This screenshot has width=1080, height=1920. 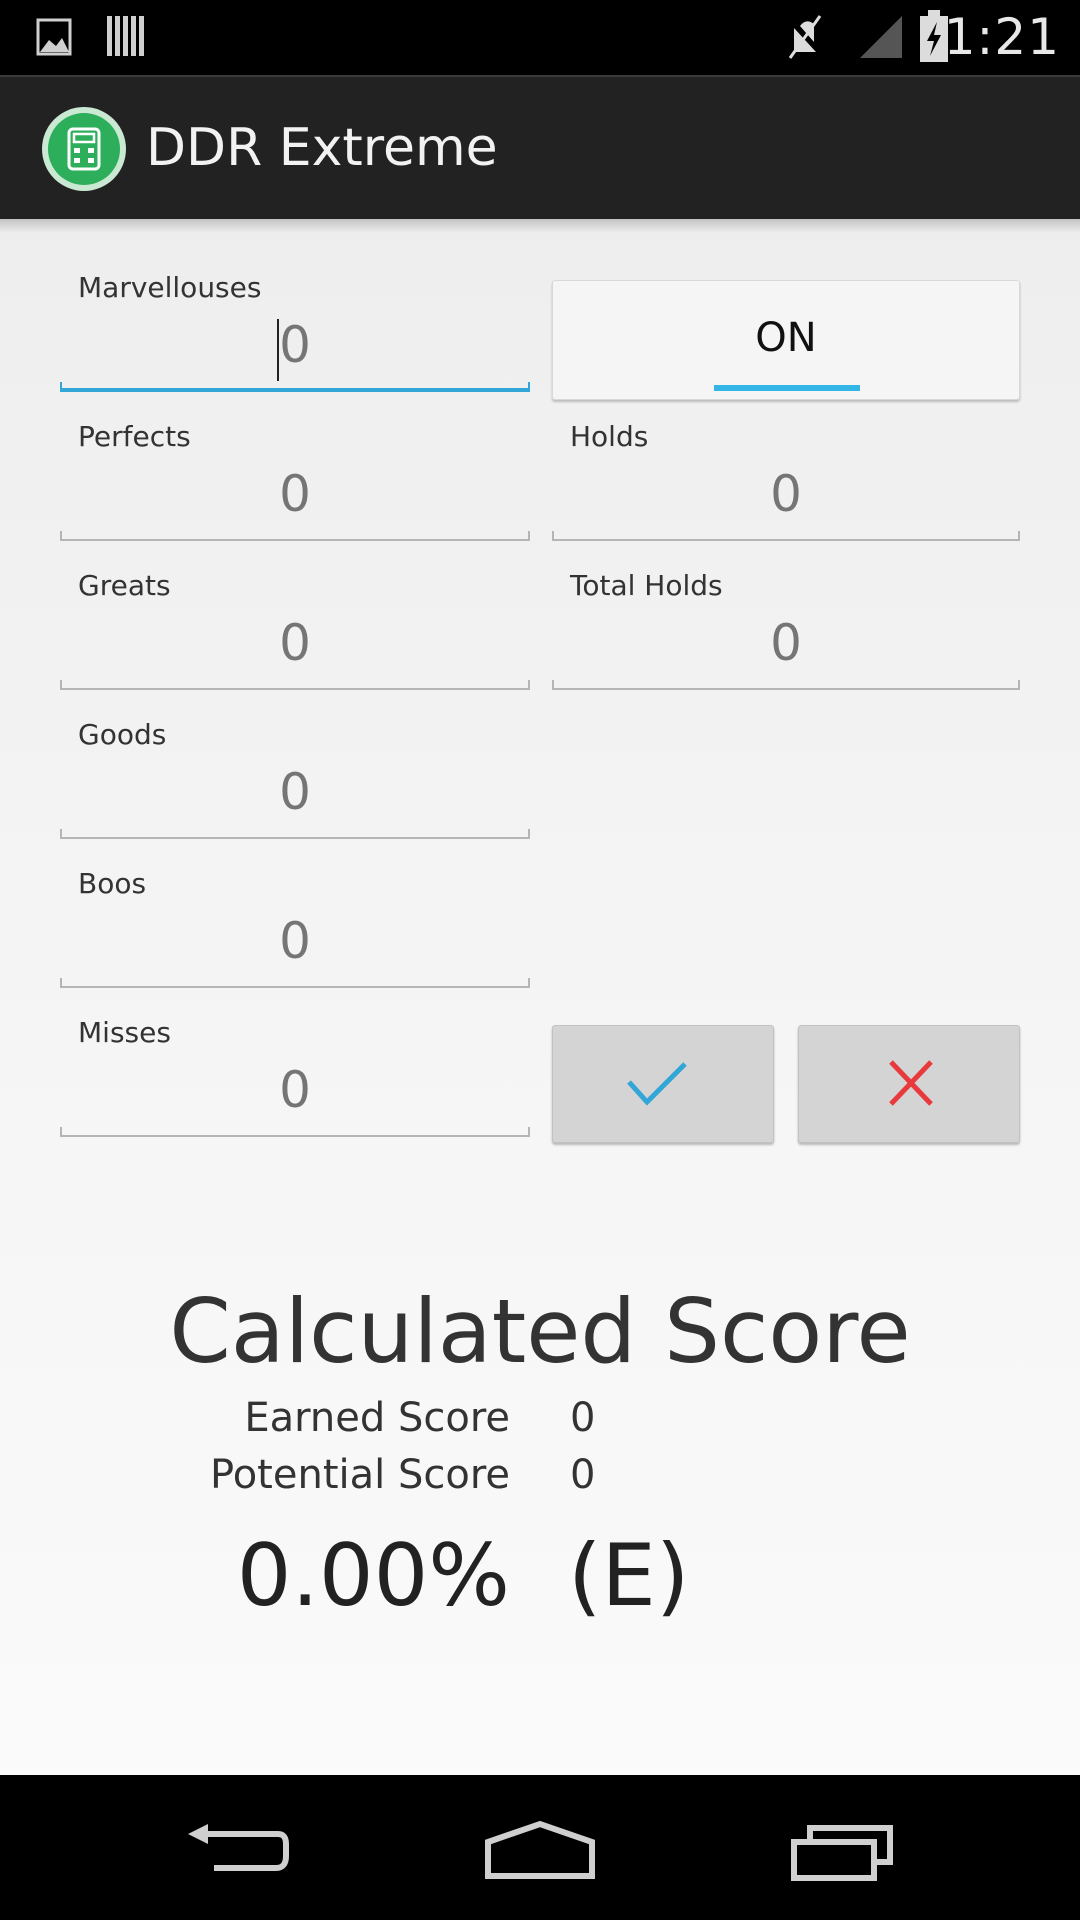 I want to click on boos-input, so click(x=295, y=941).